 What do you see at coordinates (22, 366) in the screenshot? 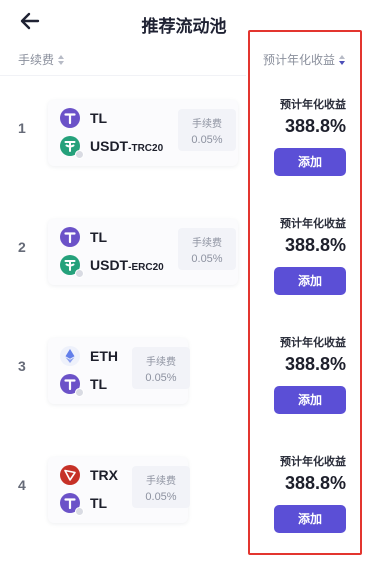
I see `pool-rank: 3` at bounding box center [22, 366].